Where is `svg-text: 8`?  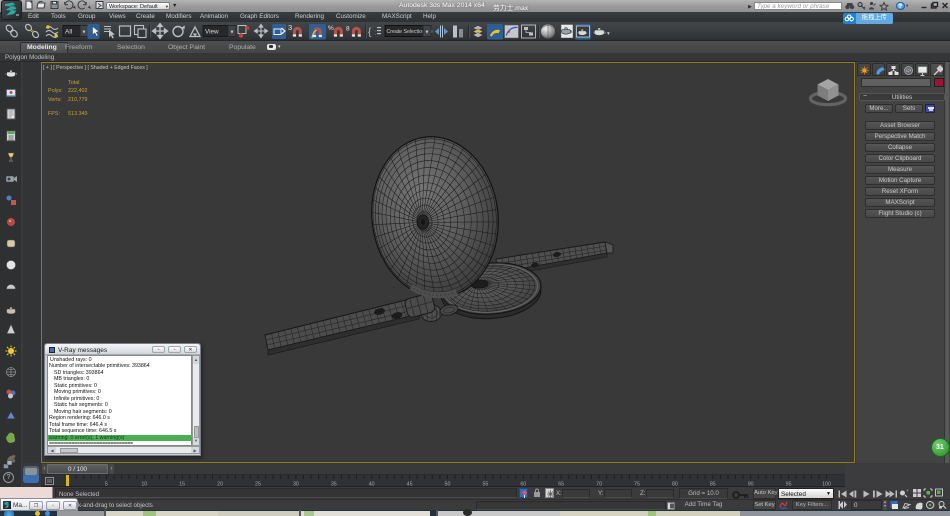 svg-text: 8 is located at coordinates (348, 29).